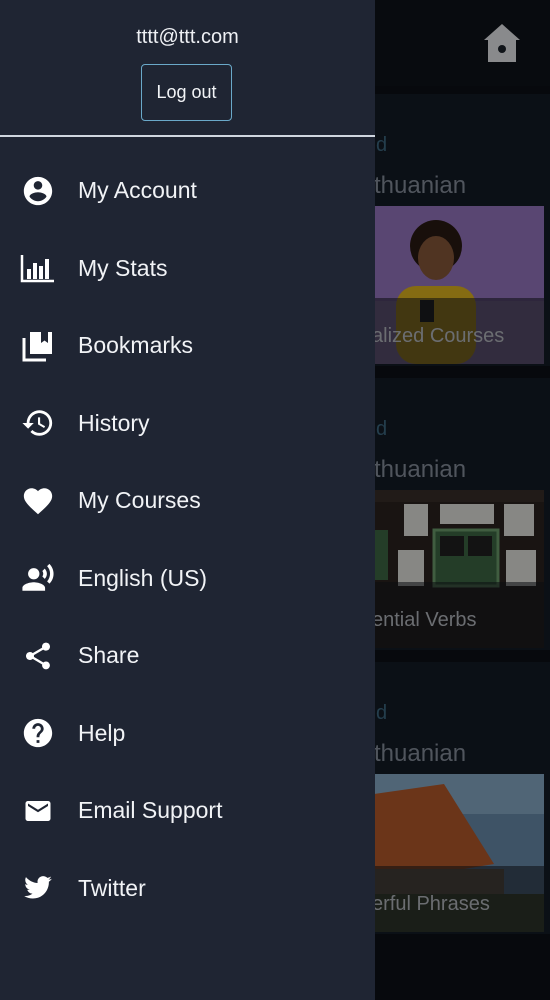  Describe the element at coordinates (187, 37) in the screenshot. I see `account-email: tttt@ttt.com` at that location.